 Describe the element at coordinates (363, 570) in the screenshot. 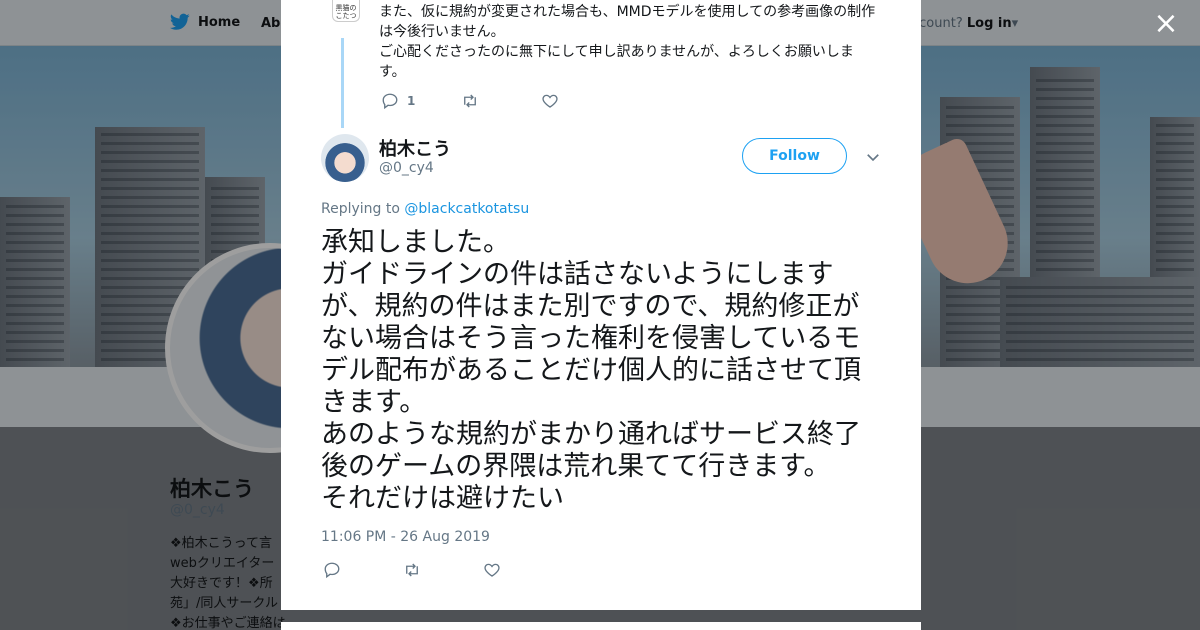

I see `reply-button` at that location.